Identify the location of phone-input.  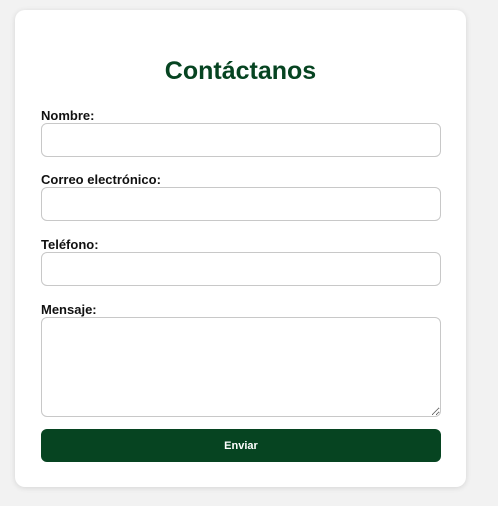
(241, 269).